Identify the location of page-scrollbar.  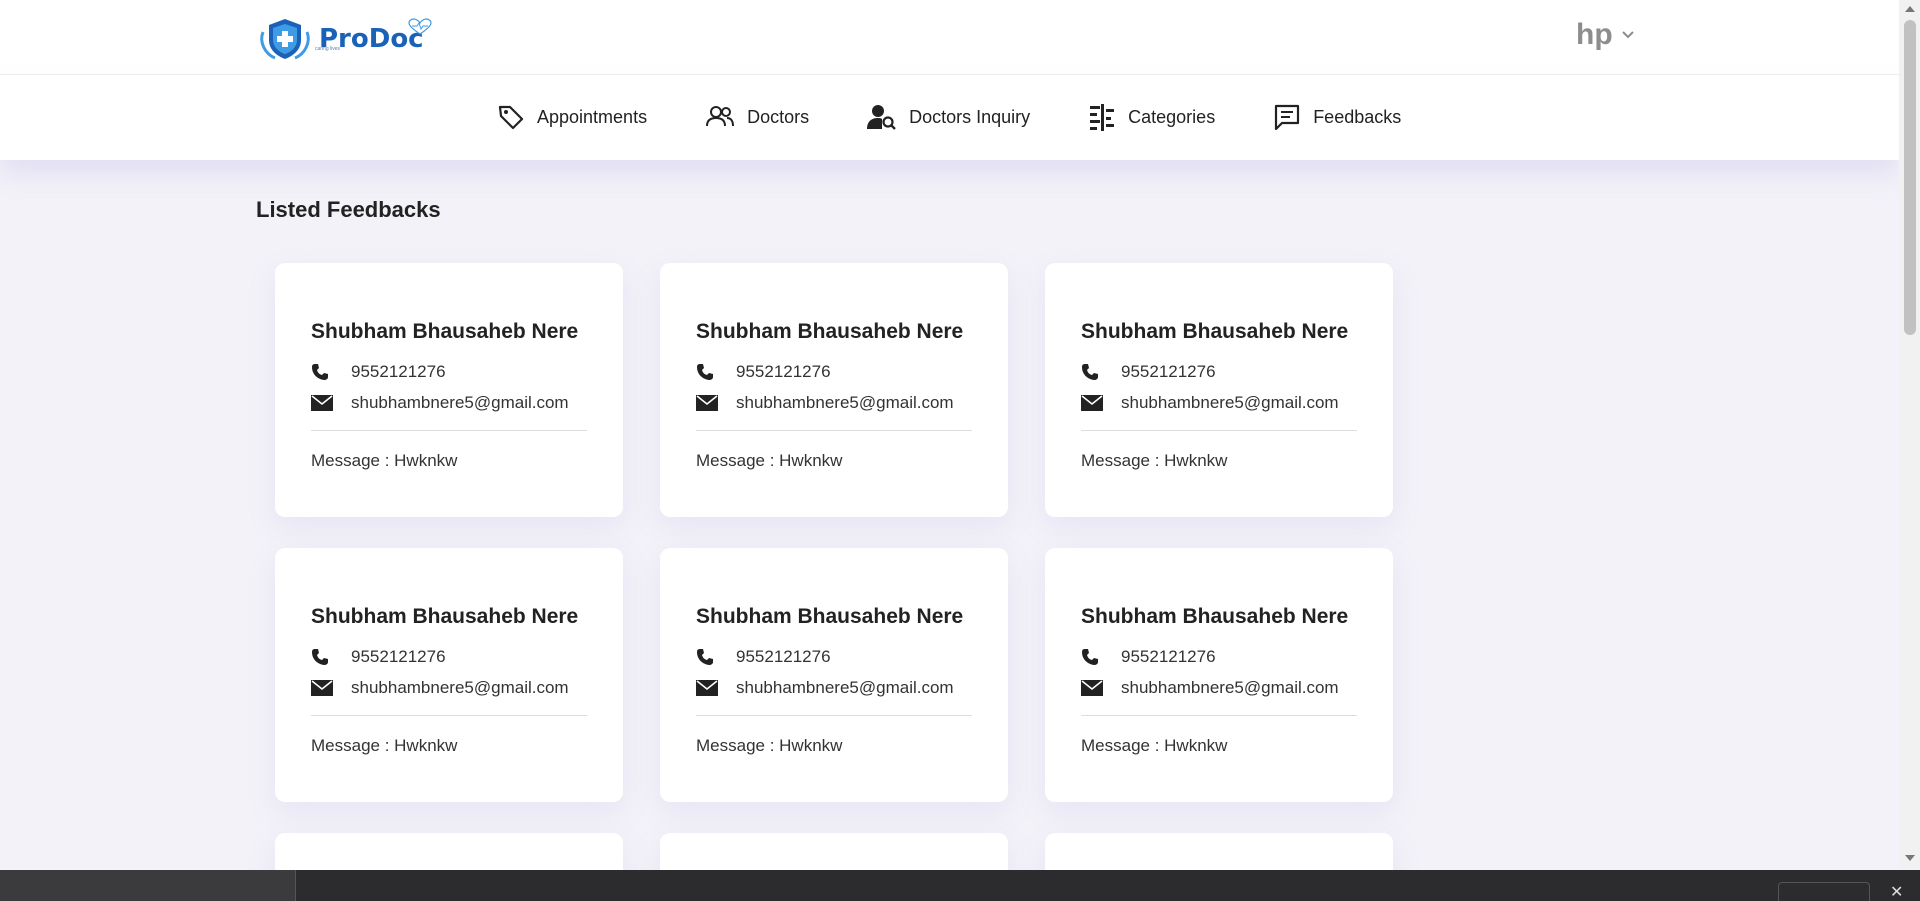
(1909, 435).